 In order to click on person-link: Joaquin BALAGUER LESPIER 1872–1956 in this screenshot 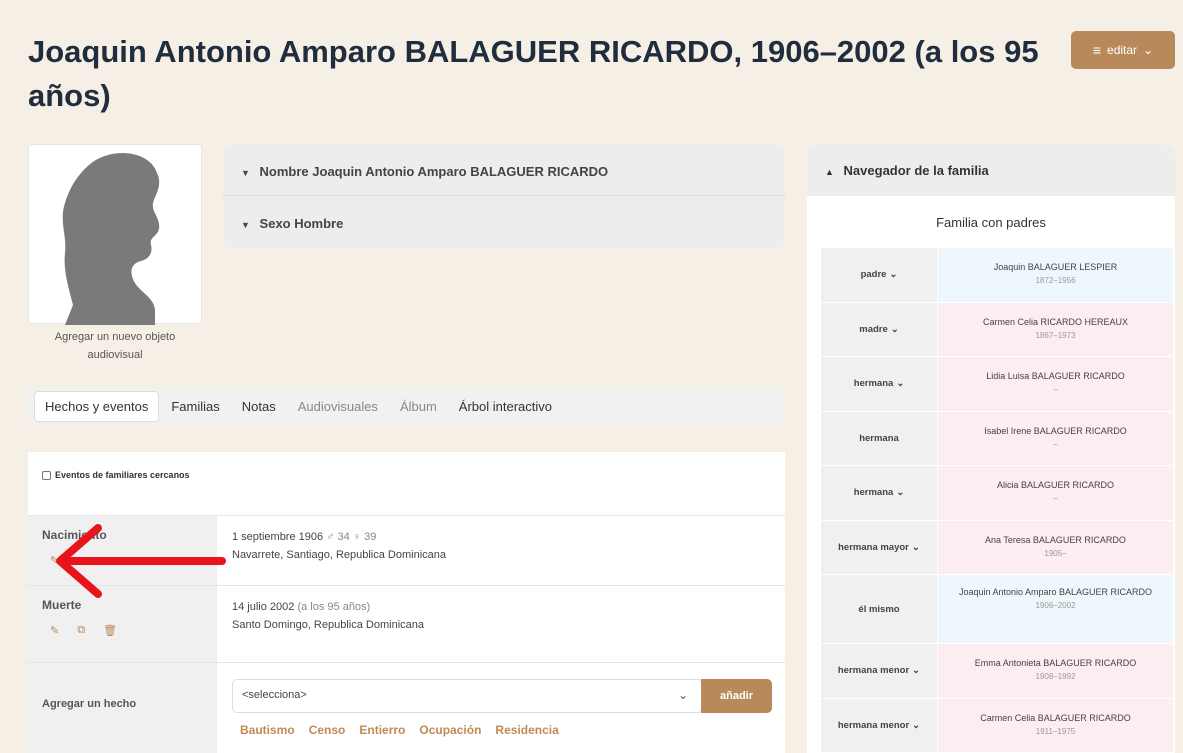, I will do `click(1055, 275)`.